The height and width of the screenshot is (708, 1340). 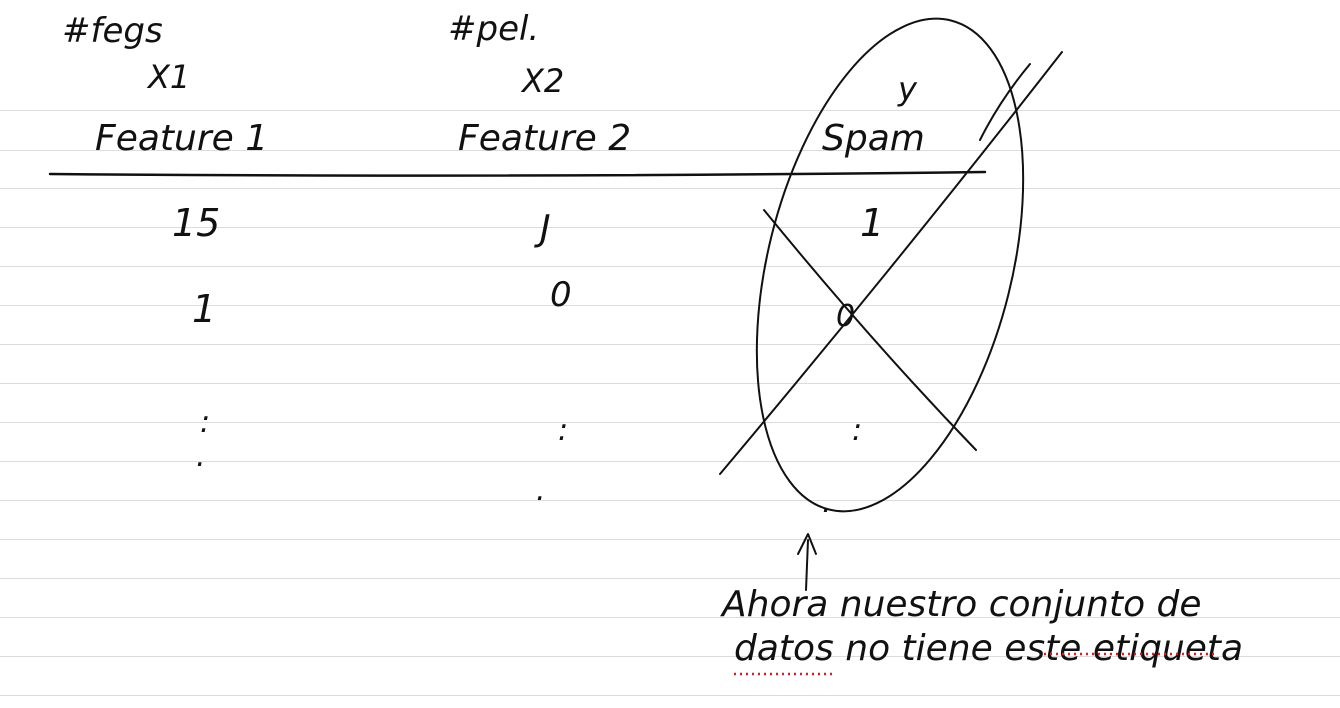 What do you see at coordinates (517, 173) in the screenshot?
I see `header-underline` at bounding box center [517, 173].